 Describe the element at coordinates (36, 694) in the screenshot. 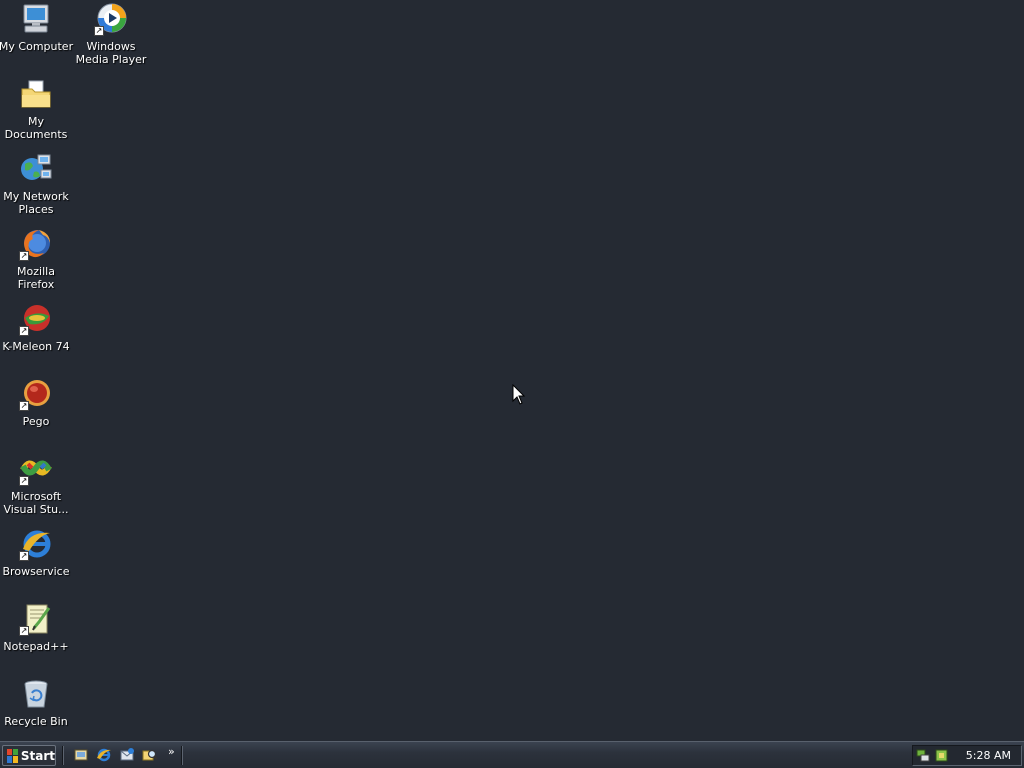

I see `recycle-bin-icon` at that location.